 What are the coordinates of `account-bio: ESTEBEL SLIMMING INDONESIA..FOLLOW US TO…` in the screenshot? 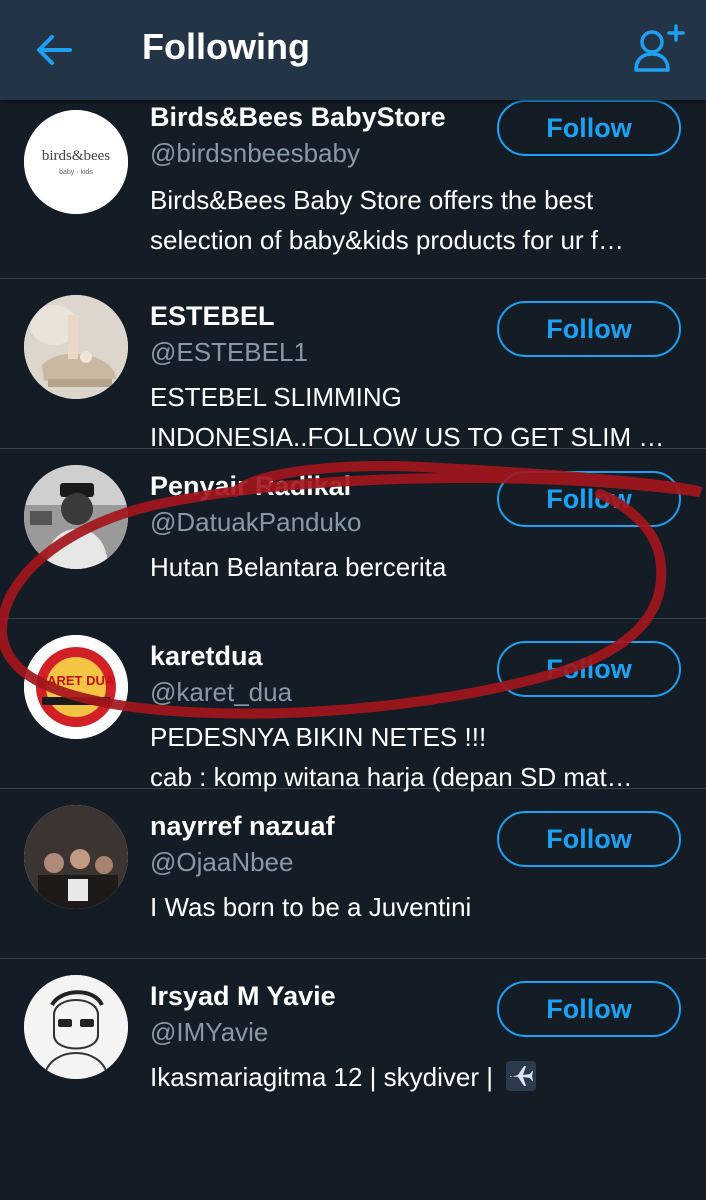 It's located at (407, 417).